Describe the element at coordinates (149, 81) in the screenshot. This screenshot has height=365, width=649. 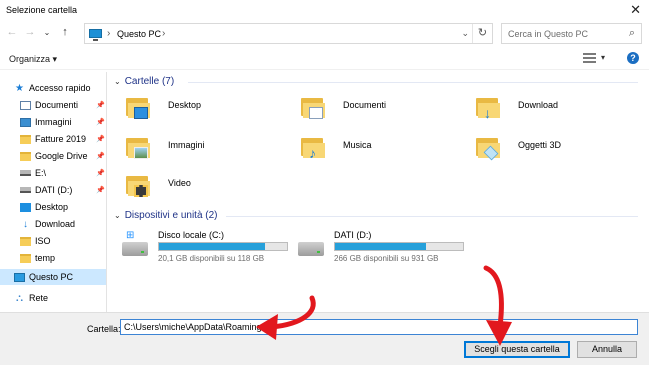
I see `group-label: Cartelle (7)` at that location.